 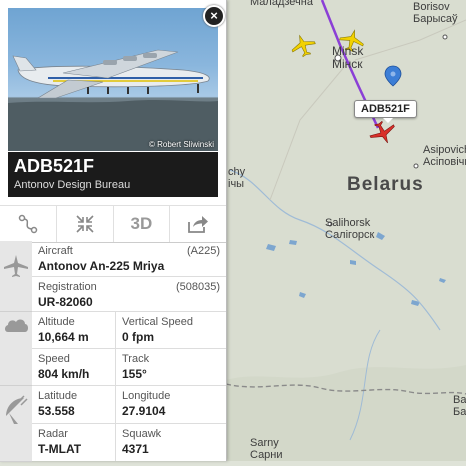 What do you see at coordinates (55, 251) in the screenshot?
I see `aircraft-label: Aircraft` at bounding box center [55, 251].